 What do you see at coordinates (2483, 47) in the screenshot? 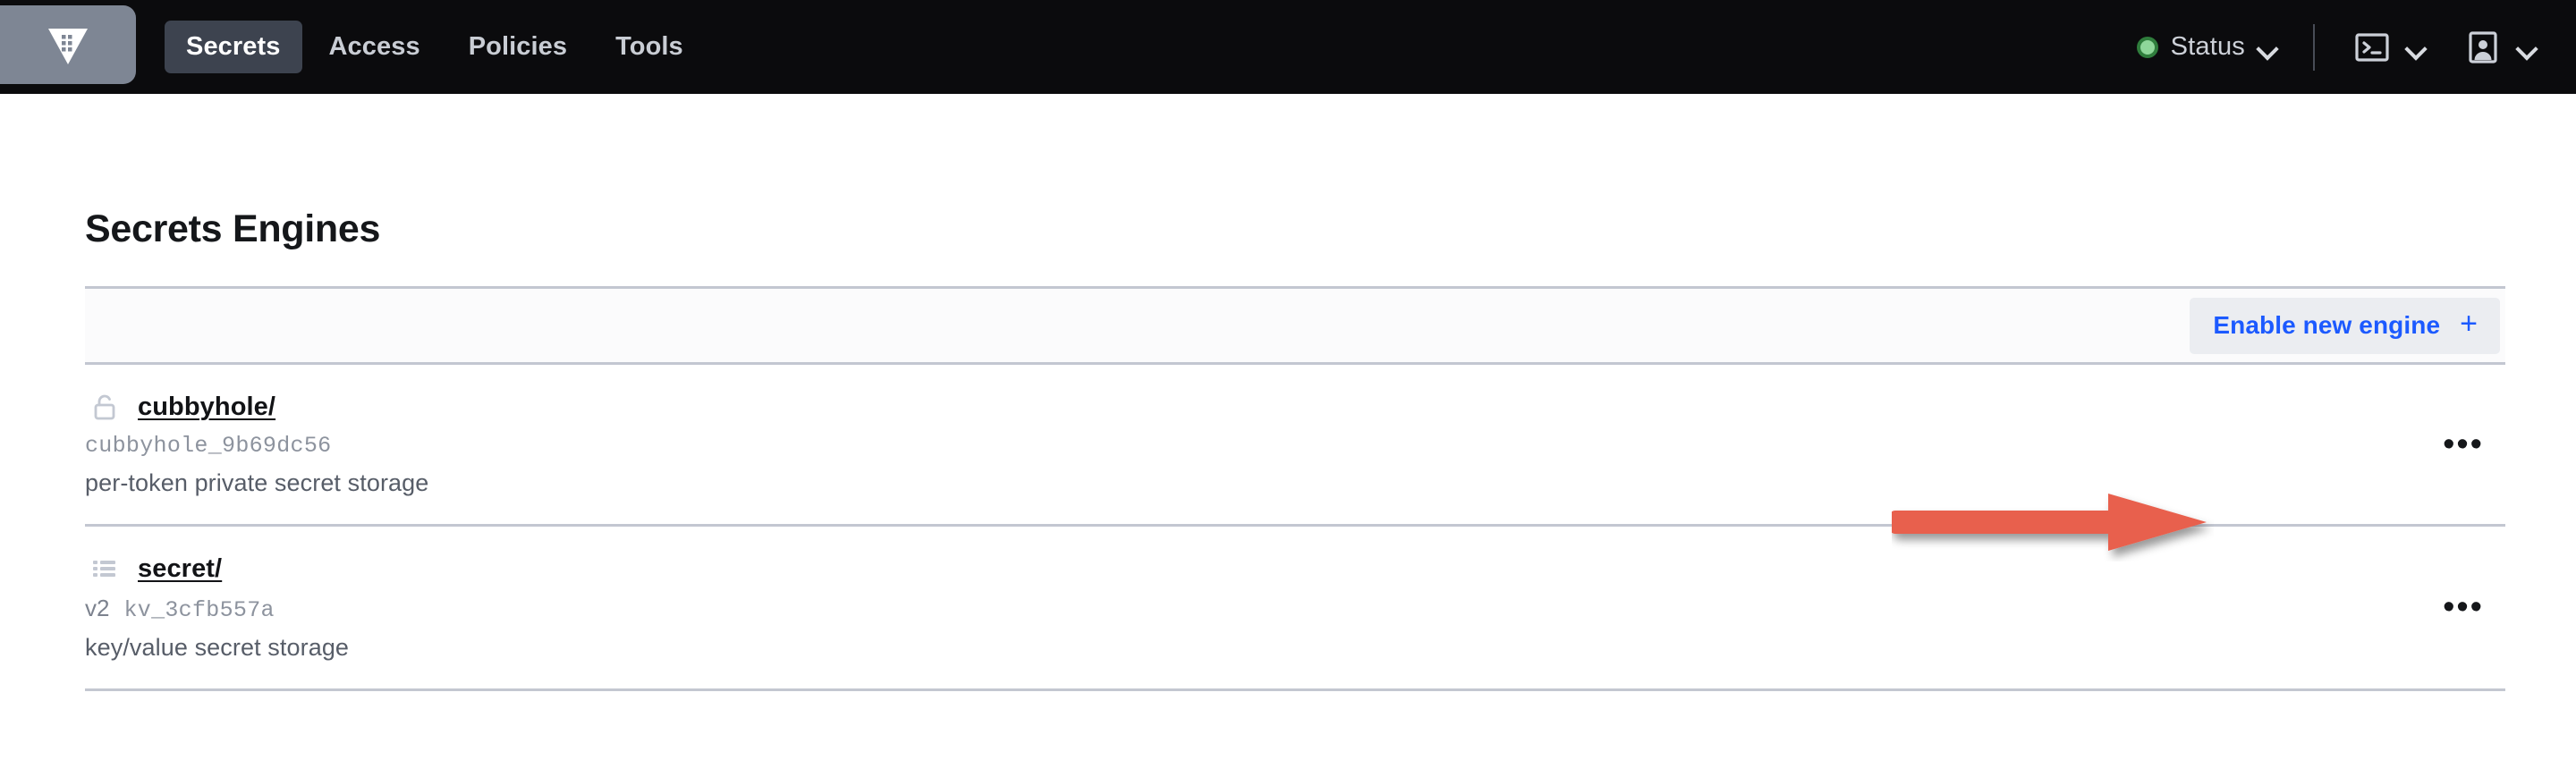
I see `user-badge-icon` at bounding box center [2483, 47].